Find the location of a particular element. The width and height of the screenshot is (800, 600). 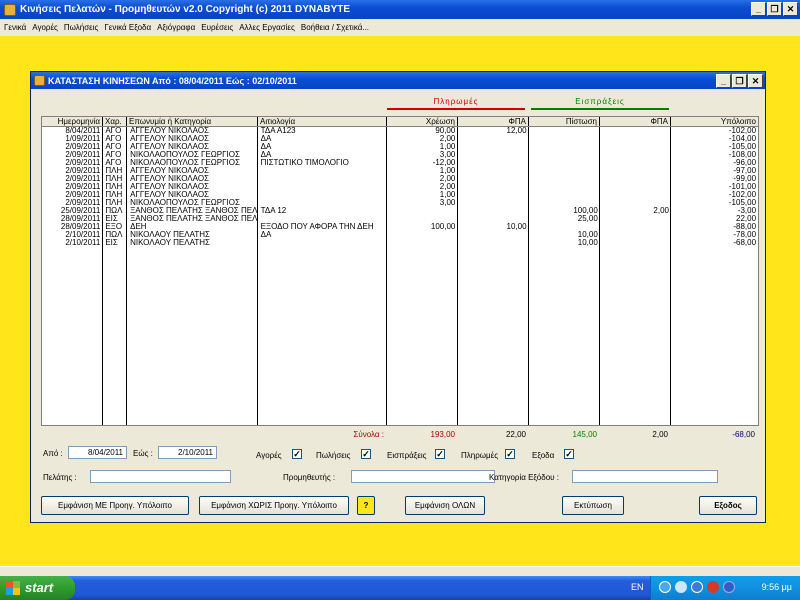

menu-item-searches: Ευρέσεις is located at coordinates (217, 27).